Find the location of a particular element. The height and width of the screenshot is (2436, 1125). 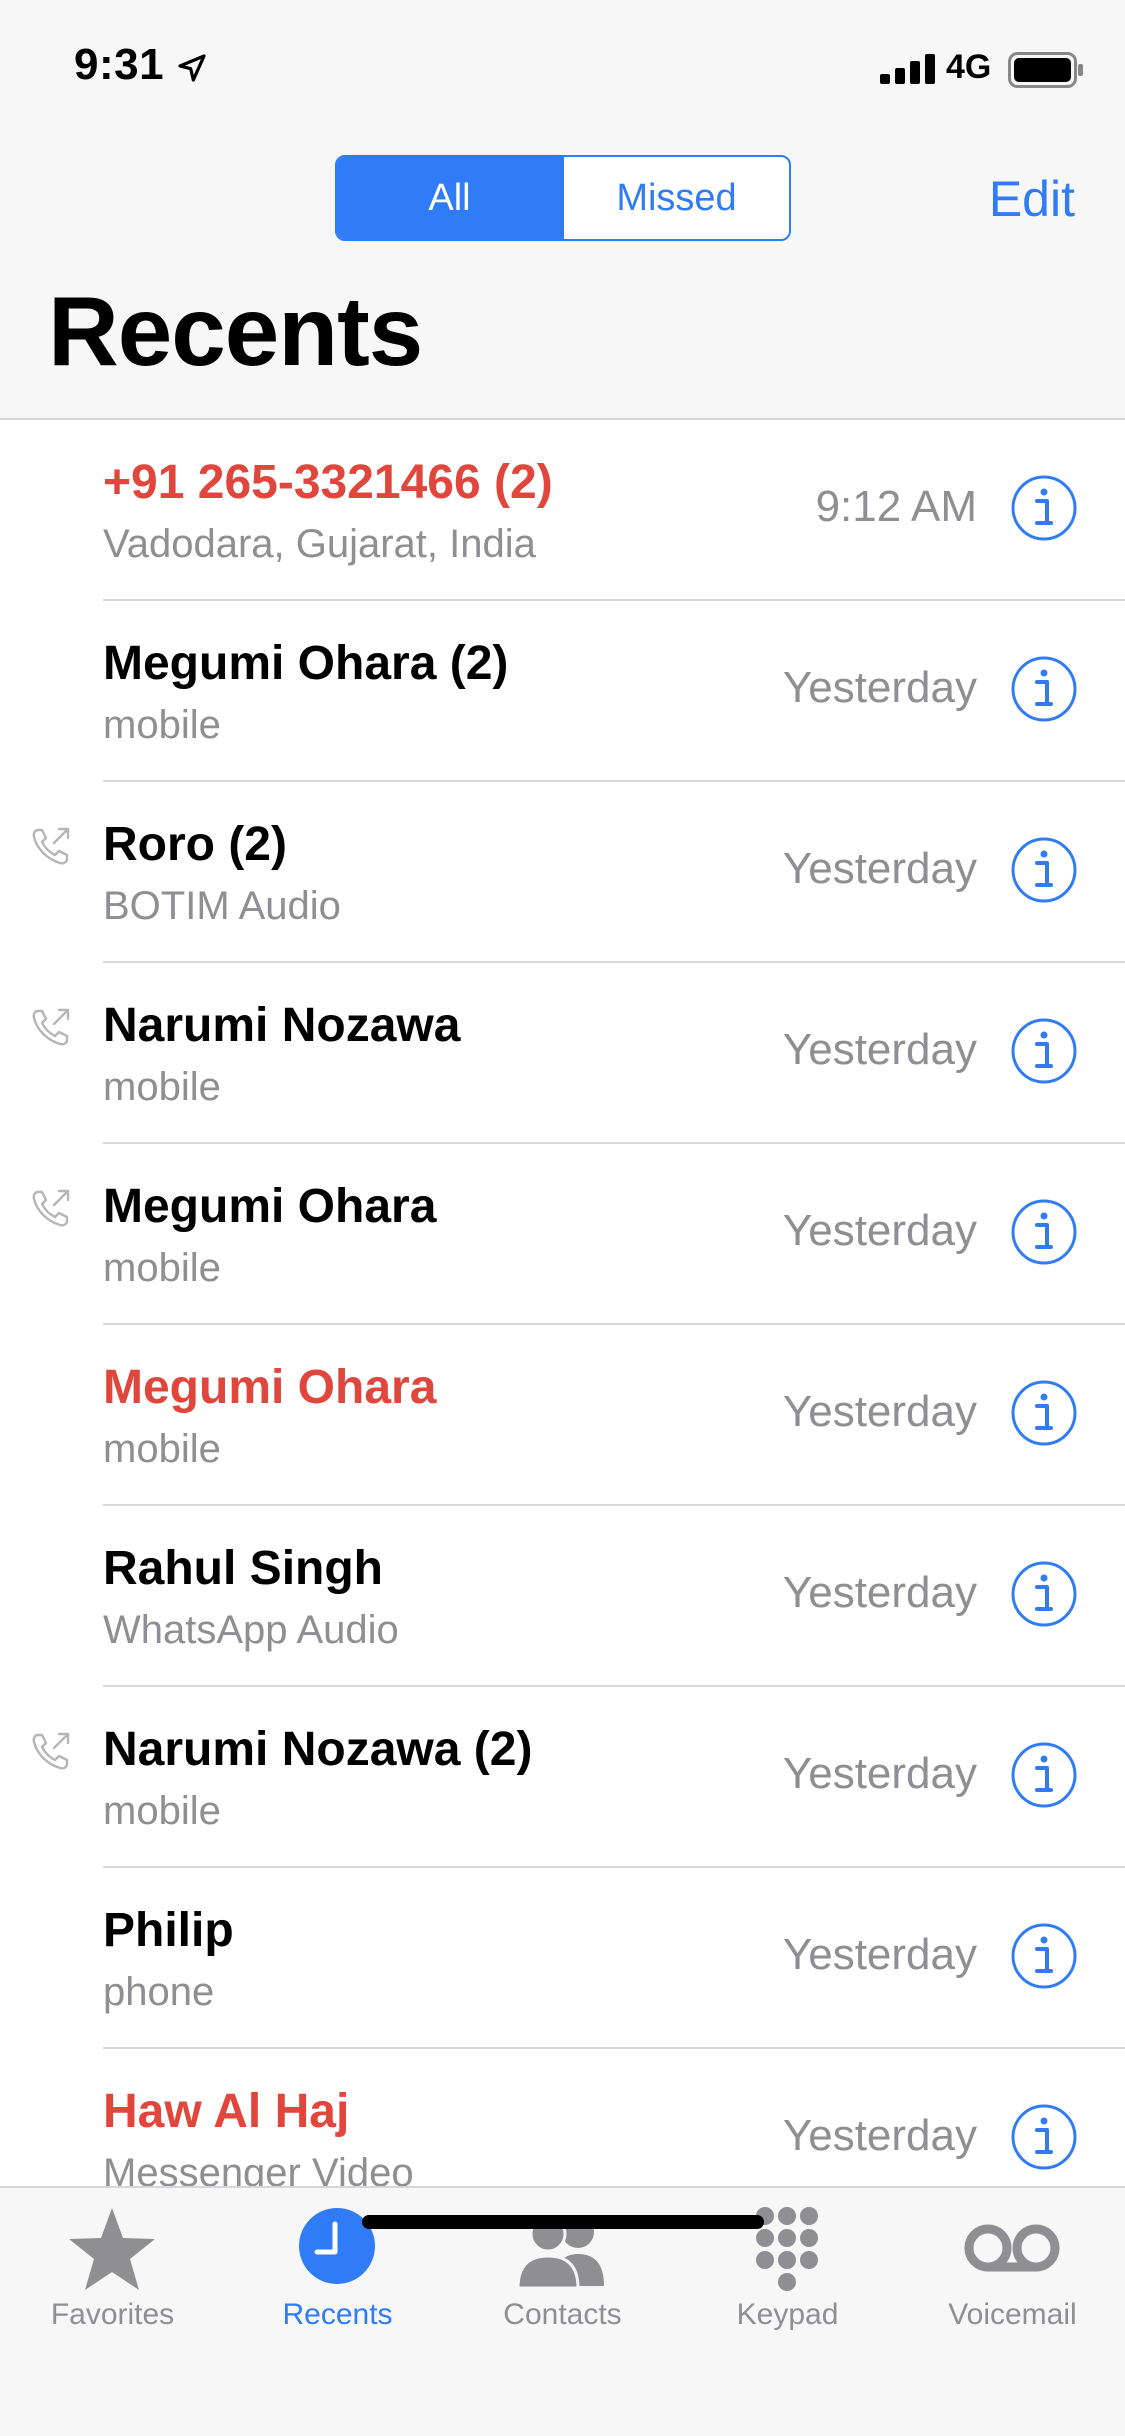

call-row: Rahul Singh WhatsApp Audio Yesterday is located at coordinates (562, 1596).